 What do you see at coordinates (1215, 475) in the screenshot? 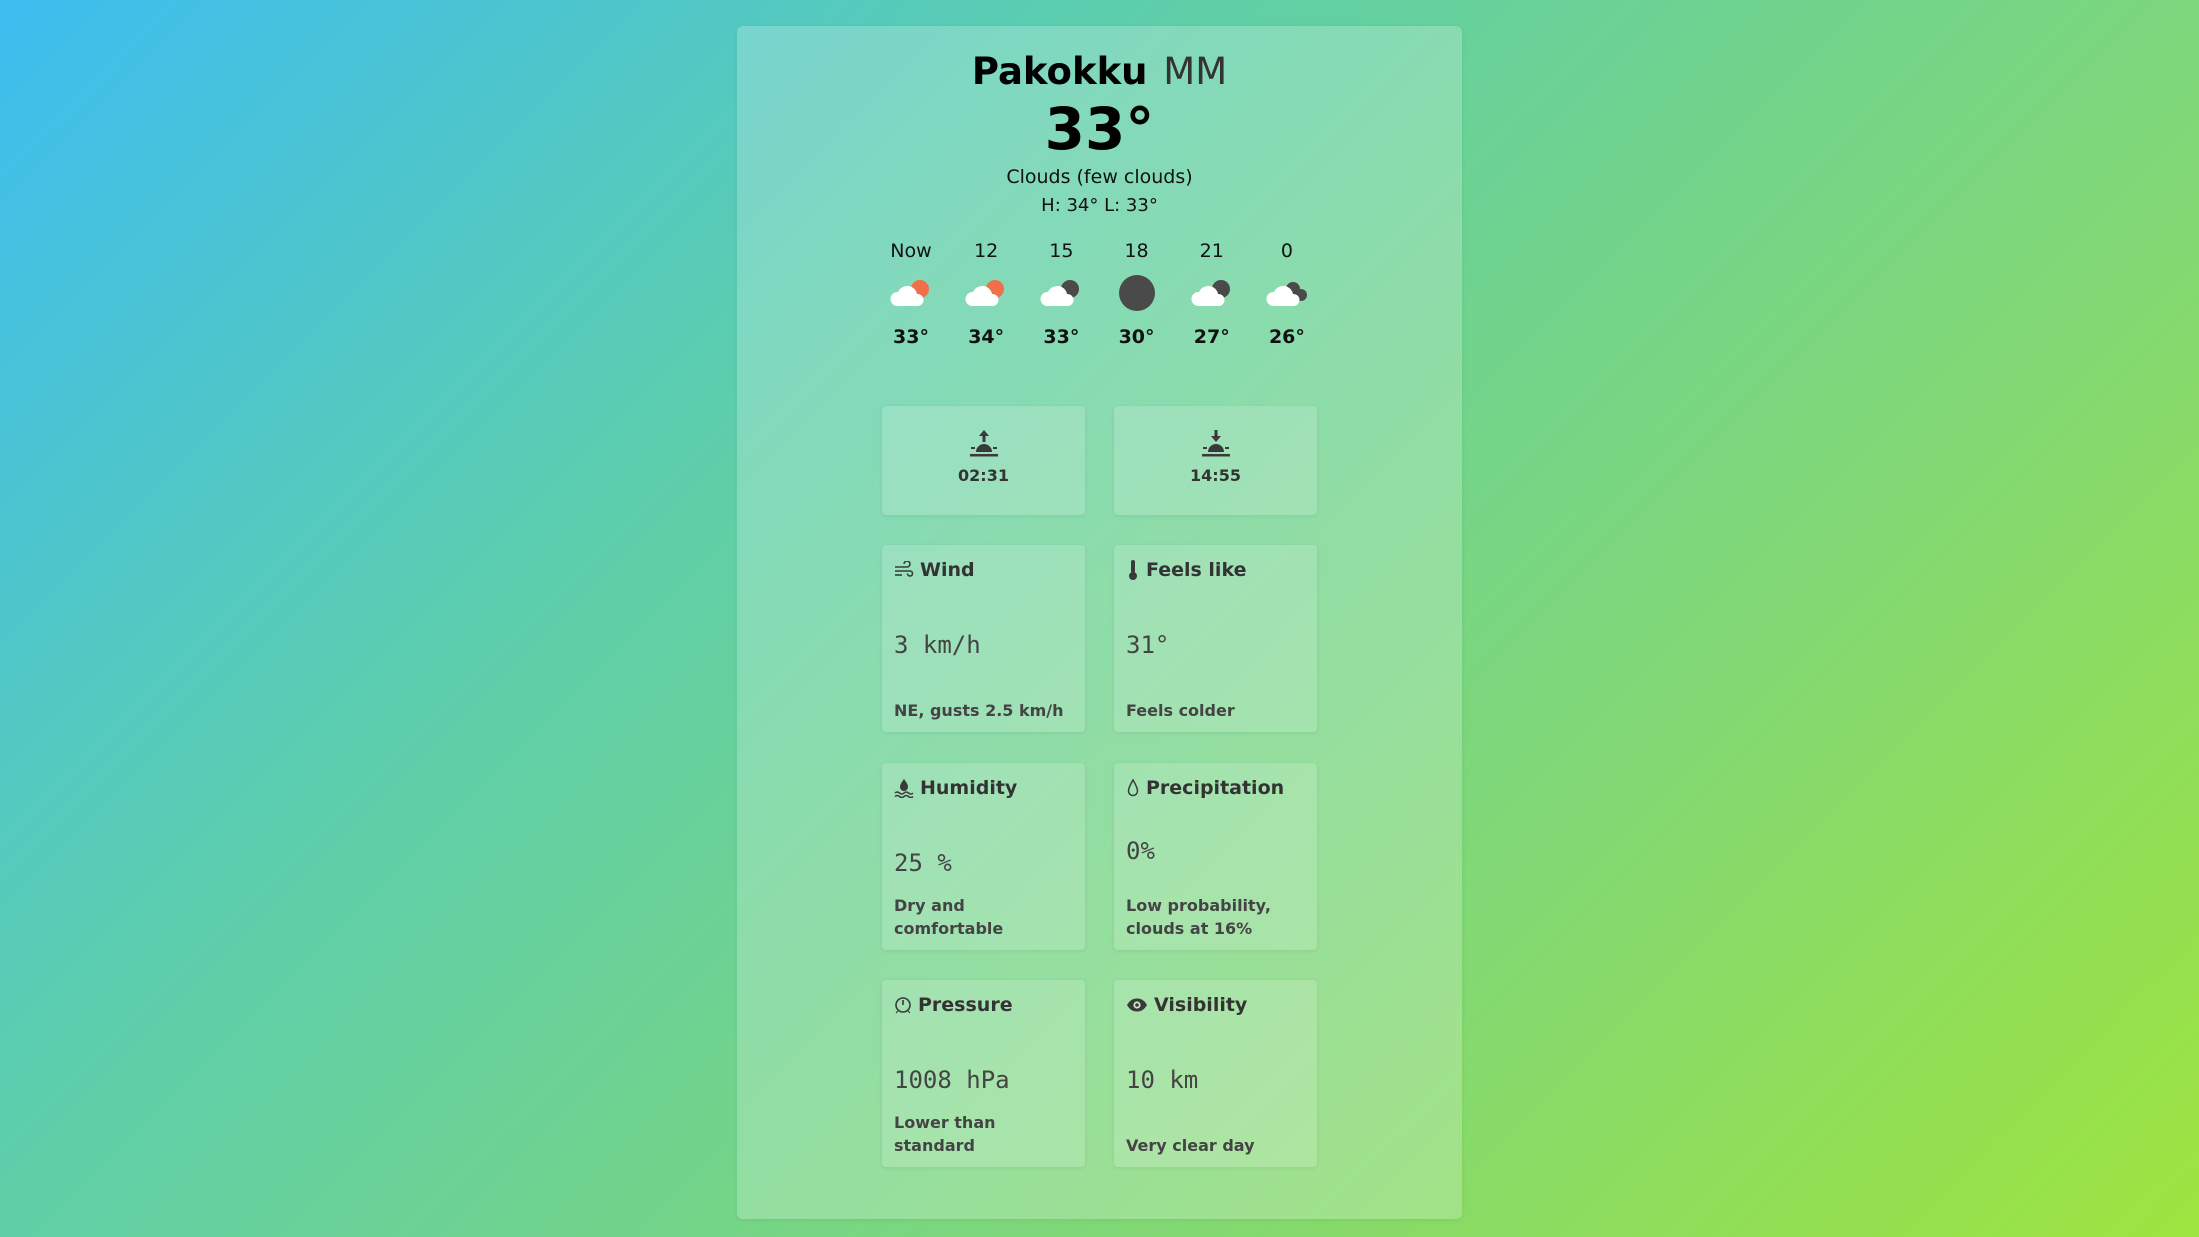
I see `sunset-time: 14:55` at bounding box center [1215, 475].